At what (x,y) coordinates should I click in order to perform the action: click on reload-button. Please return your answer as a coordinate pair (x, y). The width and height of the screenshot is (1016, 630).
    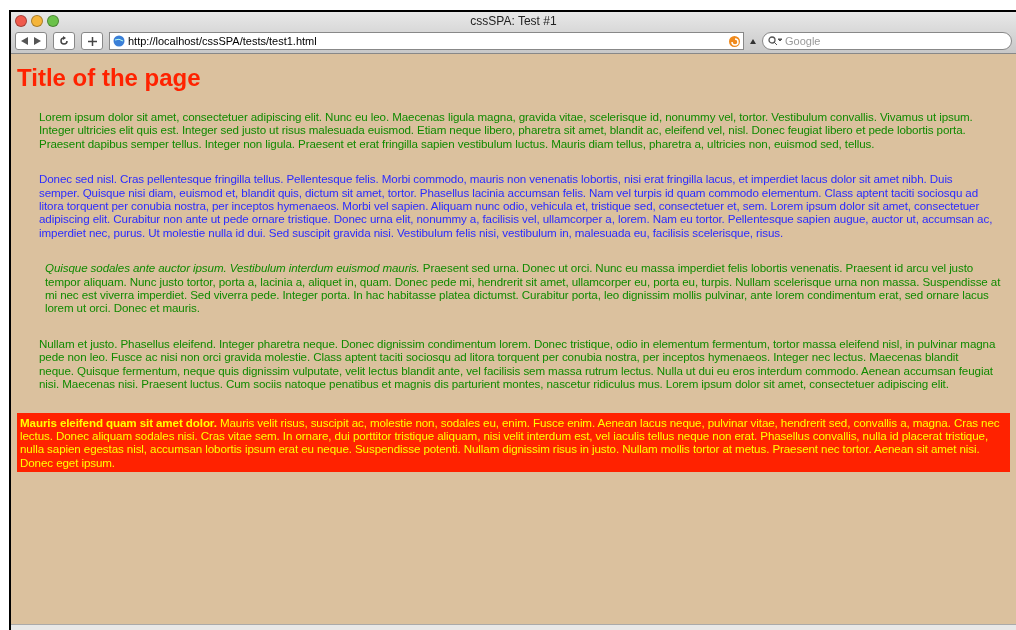
    Looking at the image, I should click on (64, 41).